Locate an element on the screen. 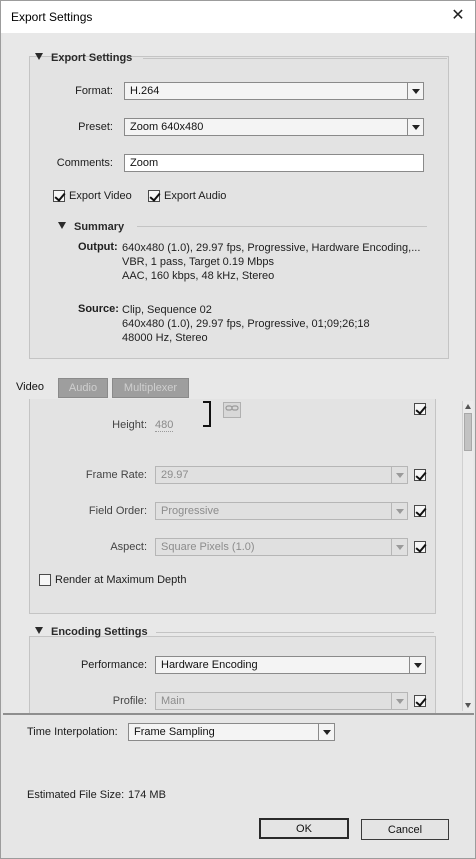 The width and height of the screenshot is (476, 859). summary-rule is located at coordinates (282, 226).